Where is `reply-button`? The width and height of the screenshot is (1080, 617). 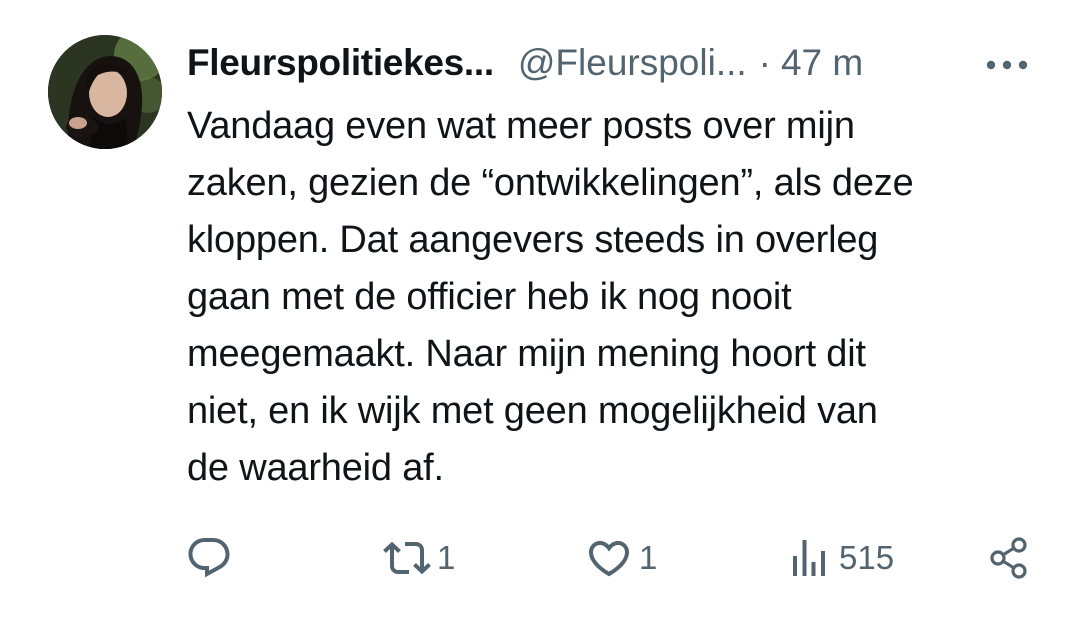 reply-button is located at coordinates (212, 558).